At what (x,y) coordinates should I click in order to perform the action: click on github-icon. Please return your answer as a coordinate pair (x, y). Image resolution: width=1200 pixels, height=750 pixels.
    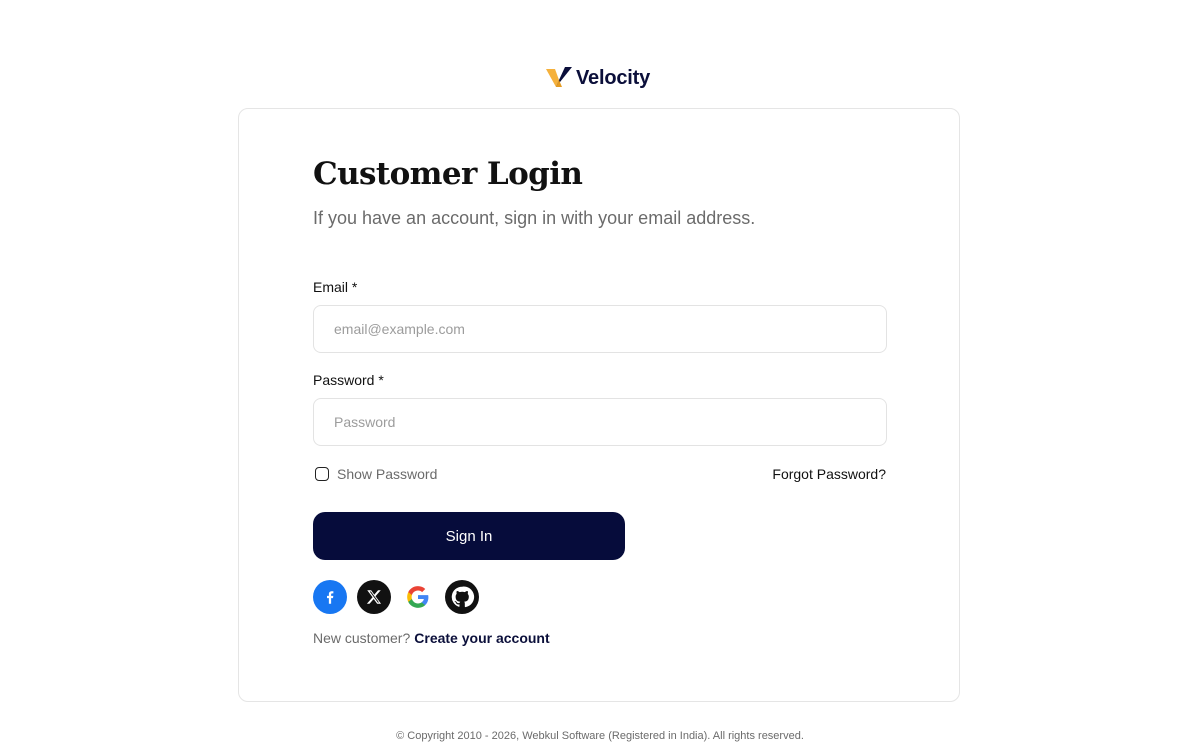
    Looking at the image, I should click on (463, 597).